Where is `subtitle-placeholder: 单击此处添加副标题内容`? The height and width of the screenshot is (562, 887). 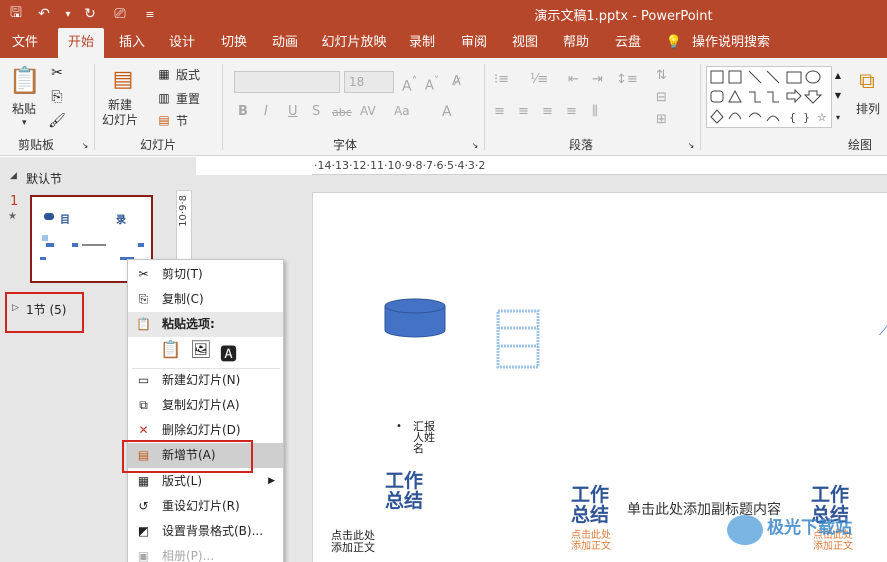
subtitle-placeholder: 单击此处添加副标题内容 is located at coordinates (704, 509).